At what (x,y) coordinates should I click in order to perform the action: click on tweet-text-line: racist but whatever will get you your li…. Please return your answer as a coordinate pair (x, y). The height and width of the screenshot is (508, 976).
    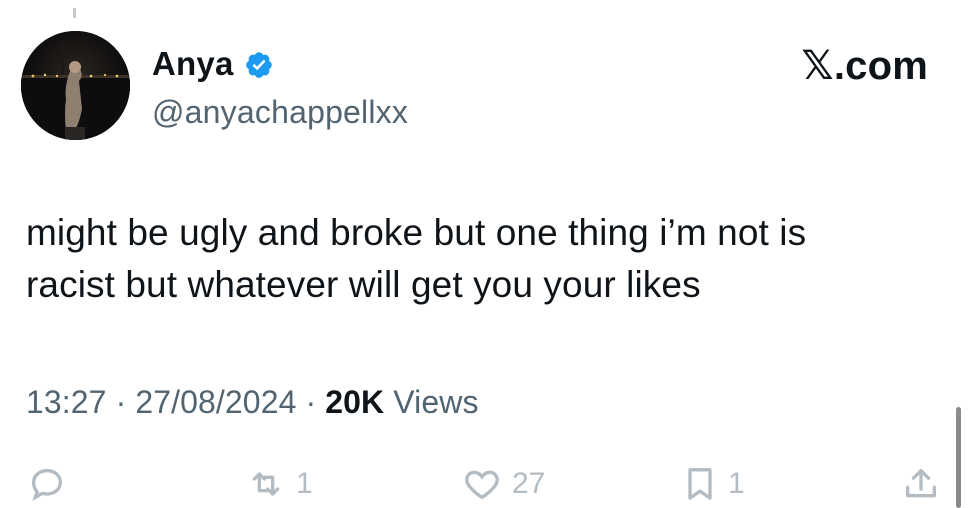
    Looking at the image, I should click on (363, 284).